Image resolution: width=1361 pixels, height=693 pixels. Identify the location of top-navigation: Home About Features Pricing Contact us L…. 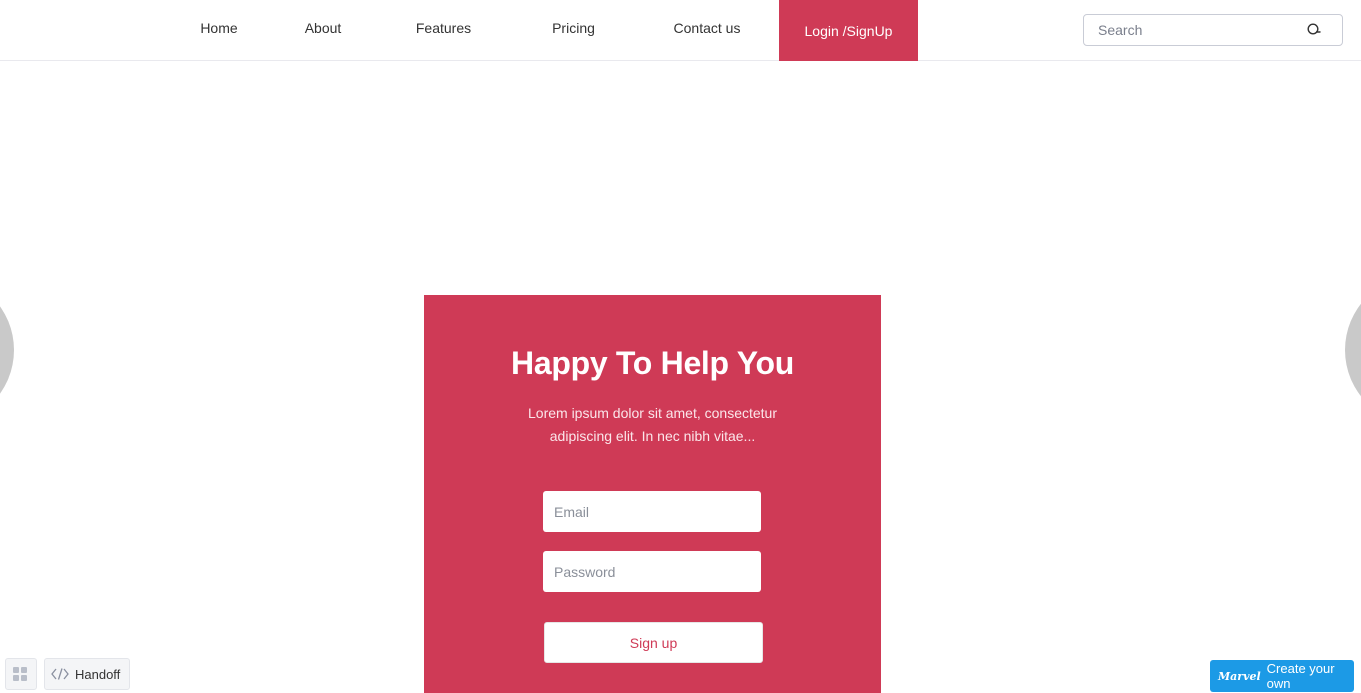
(680, 30).